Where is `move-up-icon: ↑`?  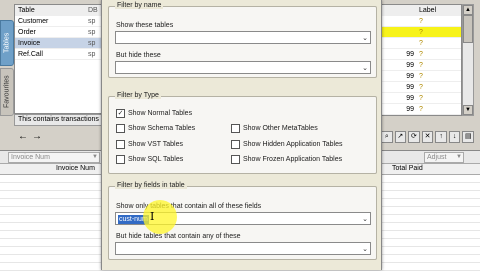 move-up-icon: ↑ is located at coordinates (441, 137).